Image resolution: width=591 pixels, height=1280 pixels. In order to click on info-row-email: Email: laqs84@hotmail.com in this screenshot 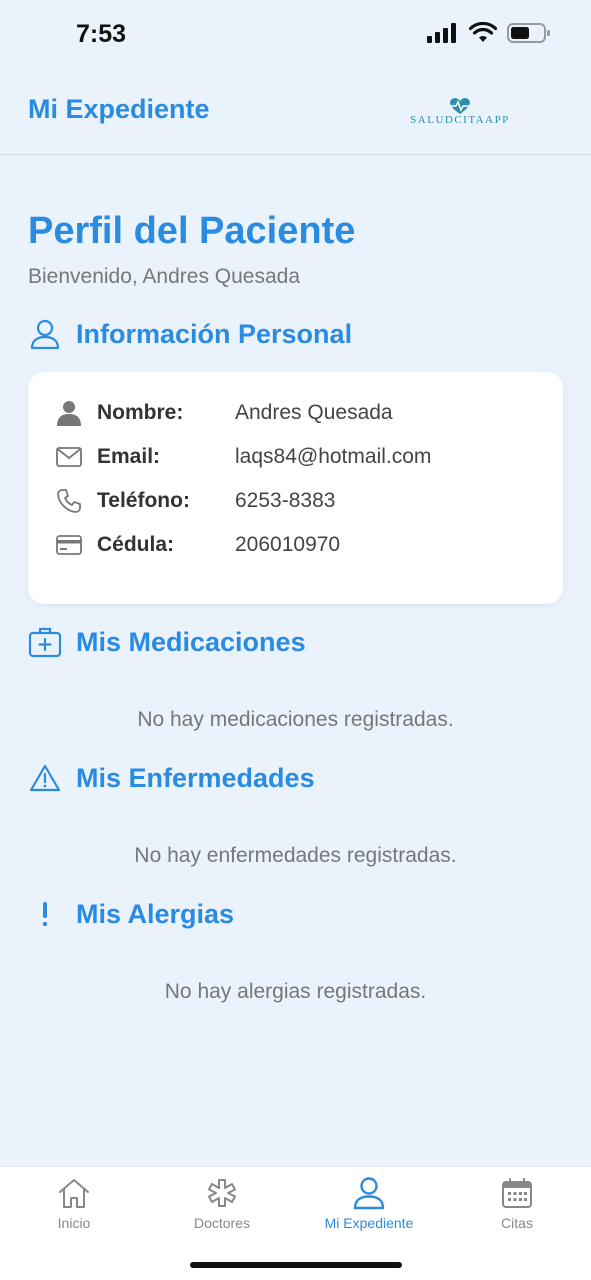, I will do `click(299, 457)`.